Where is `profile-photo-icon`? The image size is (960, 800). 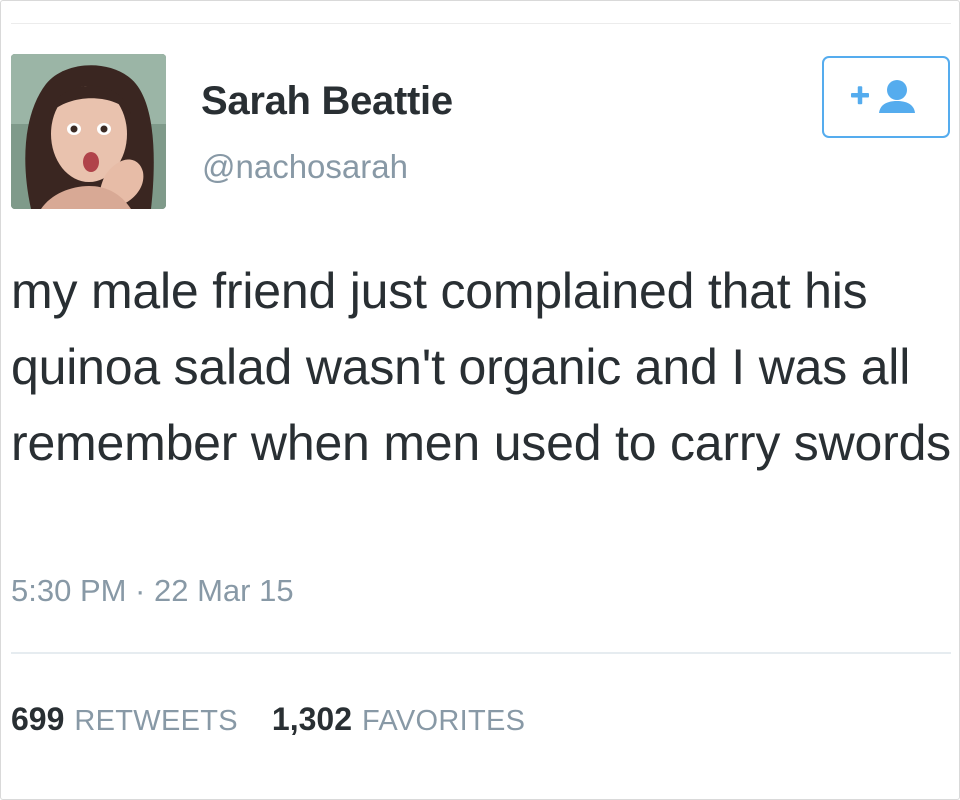
profile-photo-icon is located at coordinates (88, 131).